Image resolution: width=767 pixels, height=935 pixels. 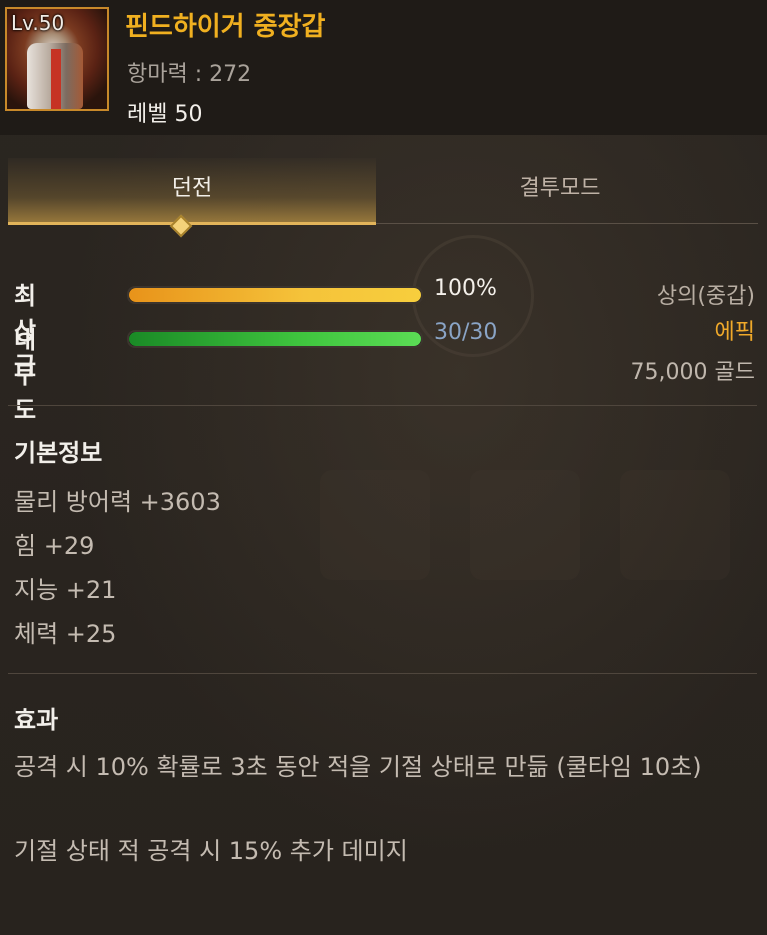 I want to click on equipment-slot: 상의(중갑), so click(x=705, y=296).